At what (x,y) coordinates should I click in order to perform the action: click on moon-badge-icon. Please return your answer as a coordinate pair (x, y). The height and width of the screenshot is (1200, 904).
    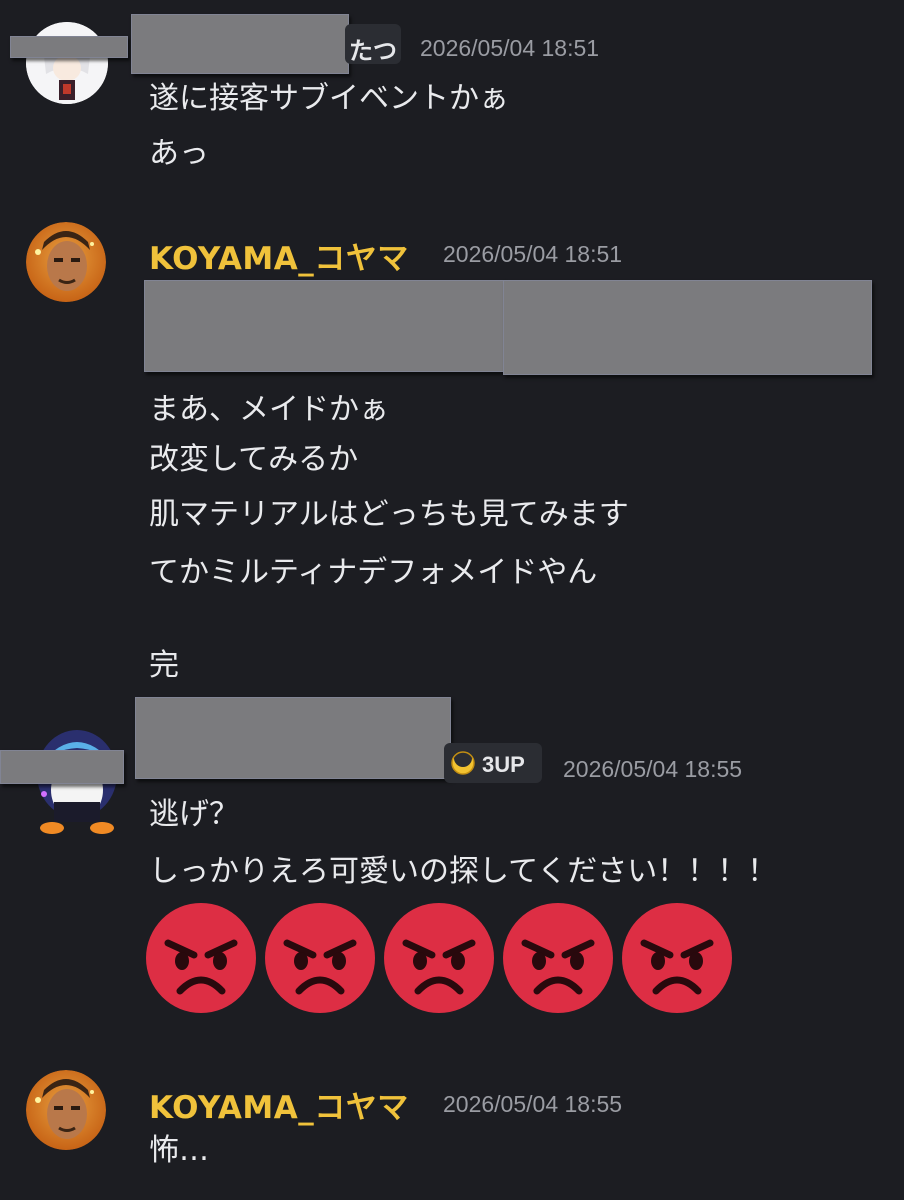
    Looking at the image, I should click on (463, 762).